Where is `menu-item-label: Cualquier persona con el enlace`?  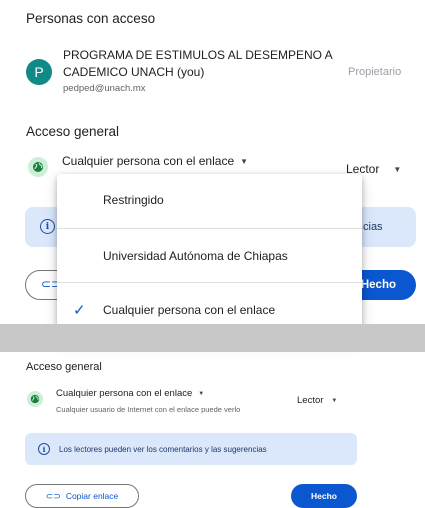 menu-item-label: Cualquier persona con el enlace is located at coordinates (189, 310).